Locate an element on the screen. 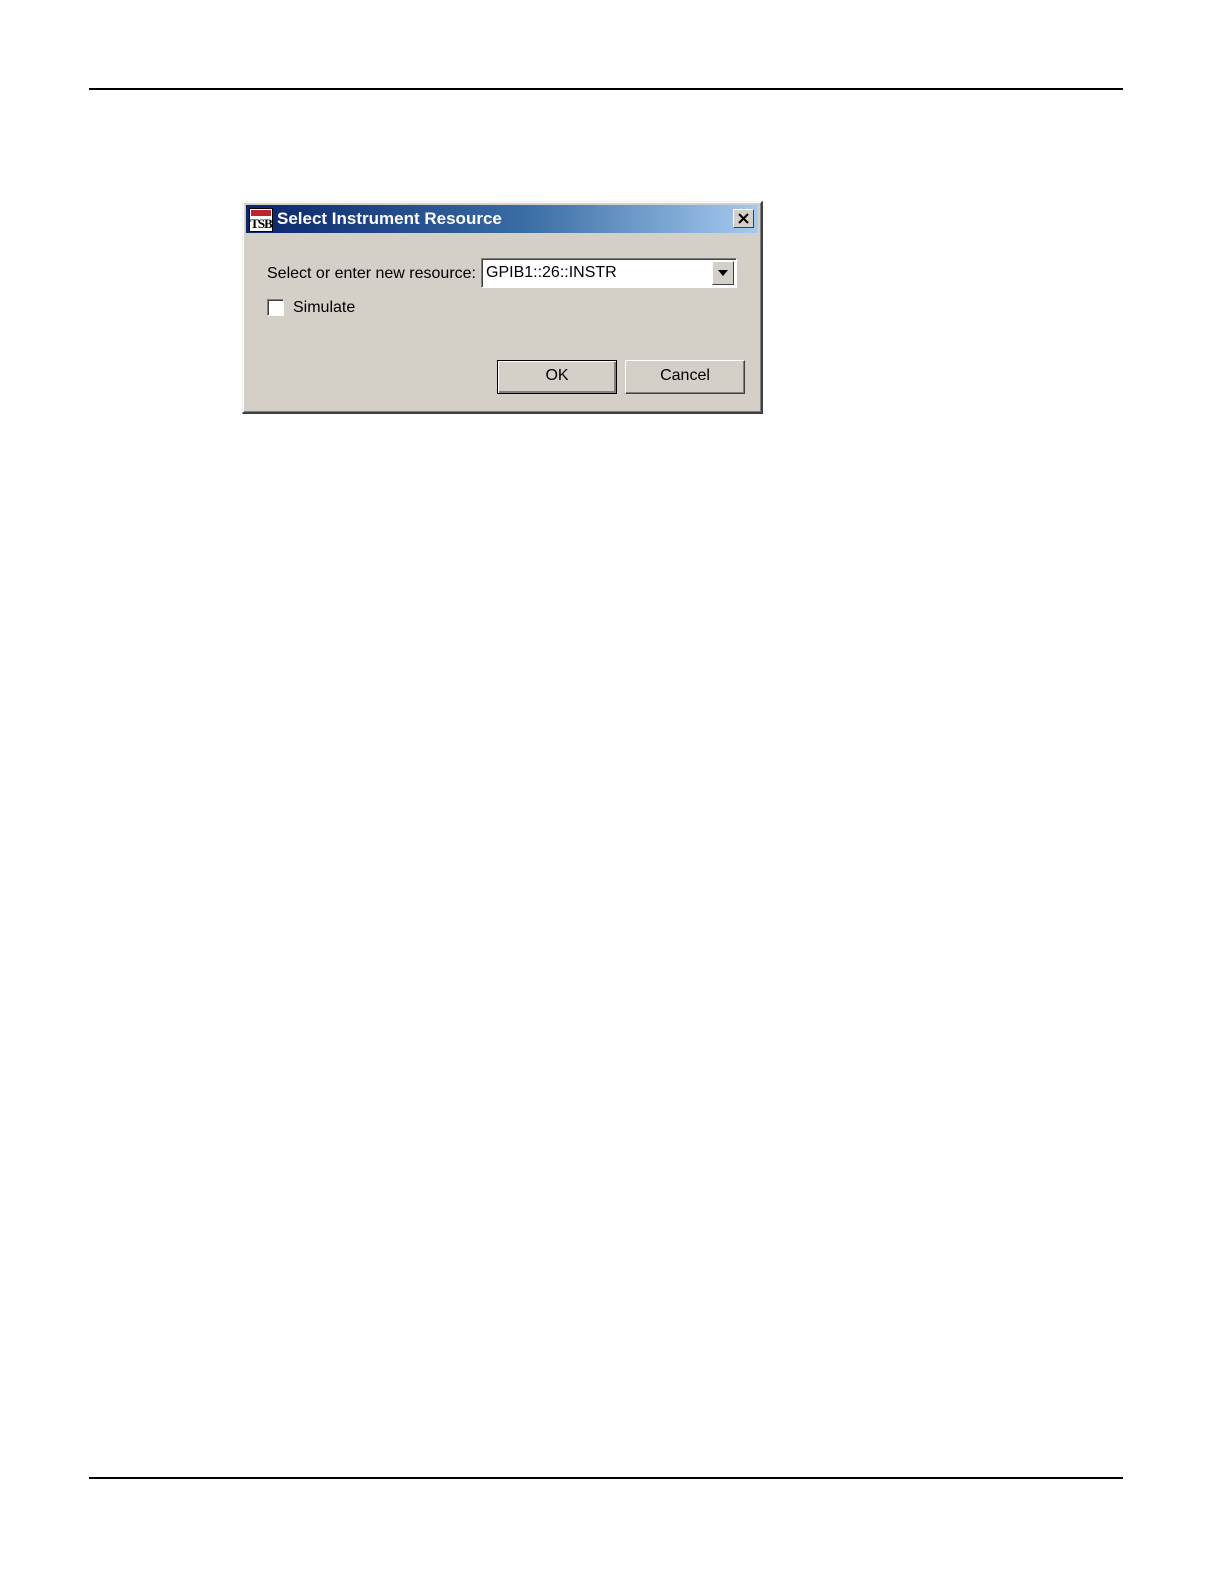 The width and height of the screenshot is (1224, 1584). resource-label: Select or enter new resource: is located at coordinates (371, 273).